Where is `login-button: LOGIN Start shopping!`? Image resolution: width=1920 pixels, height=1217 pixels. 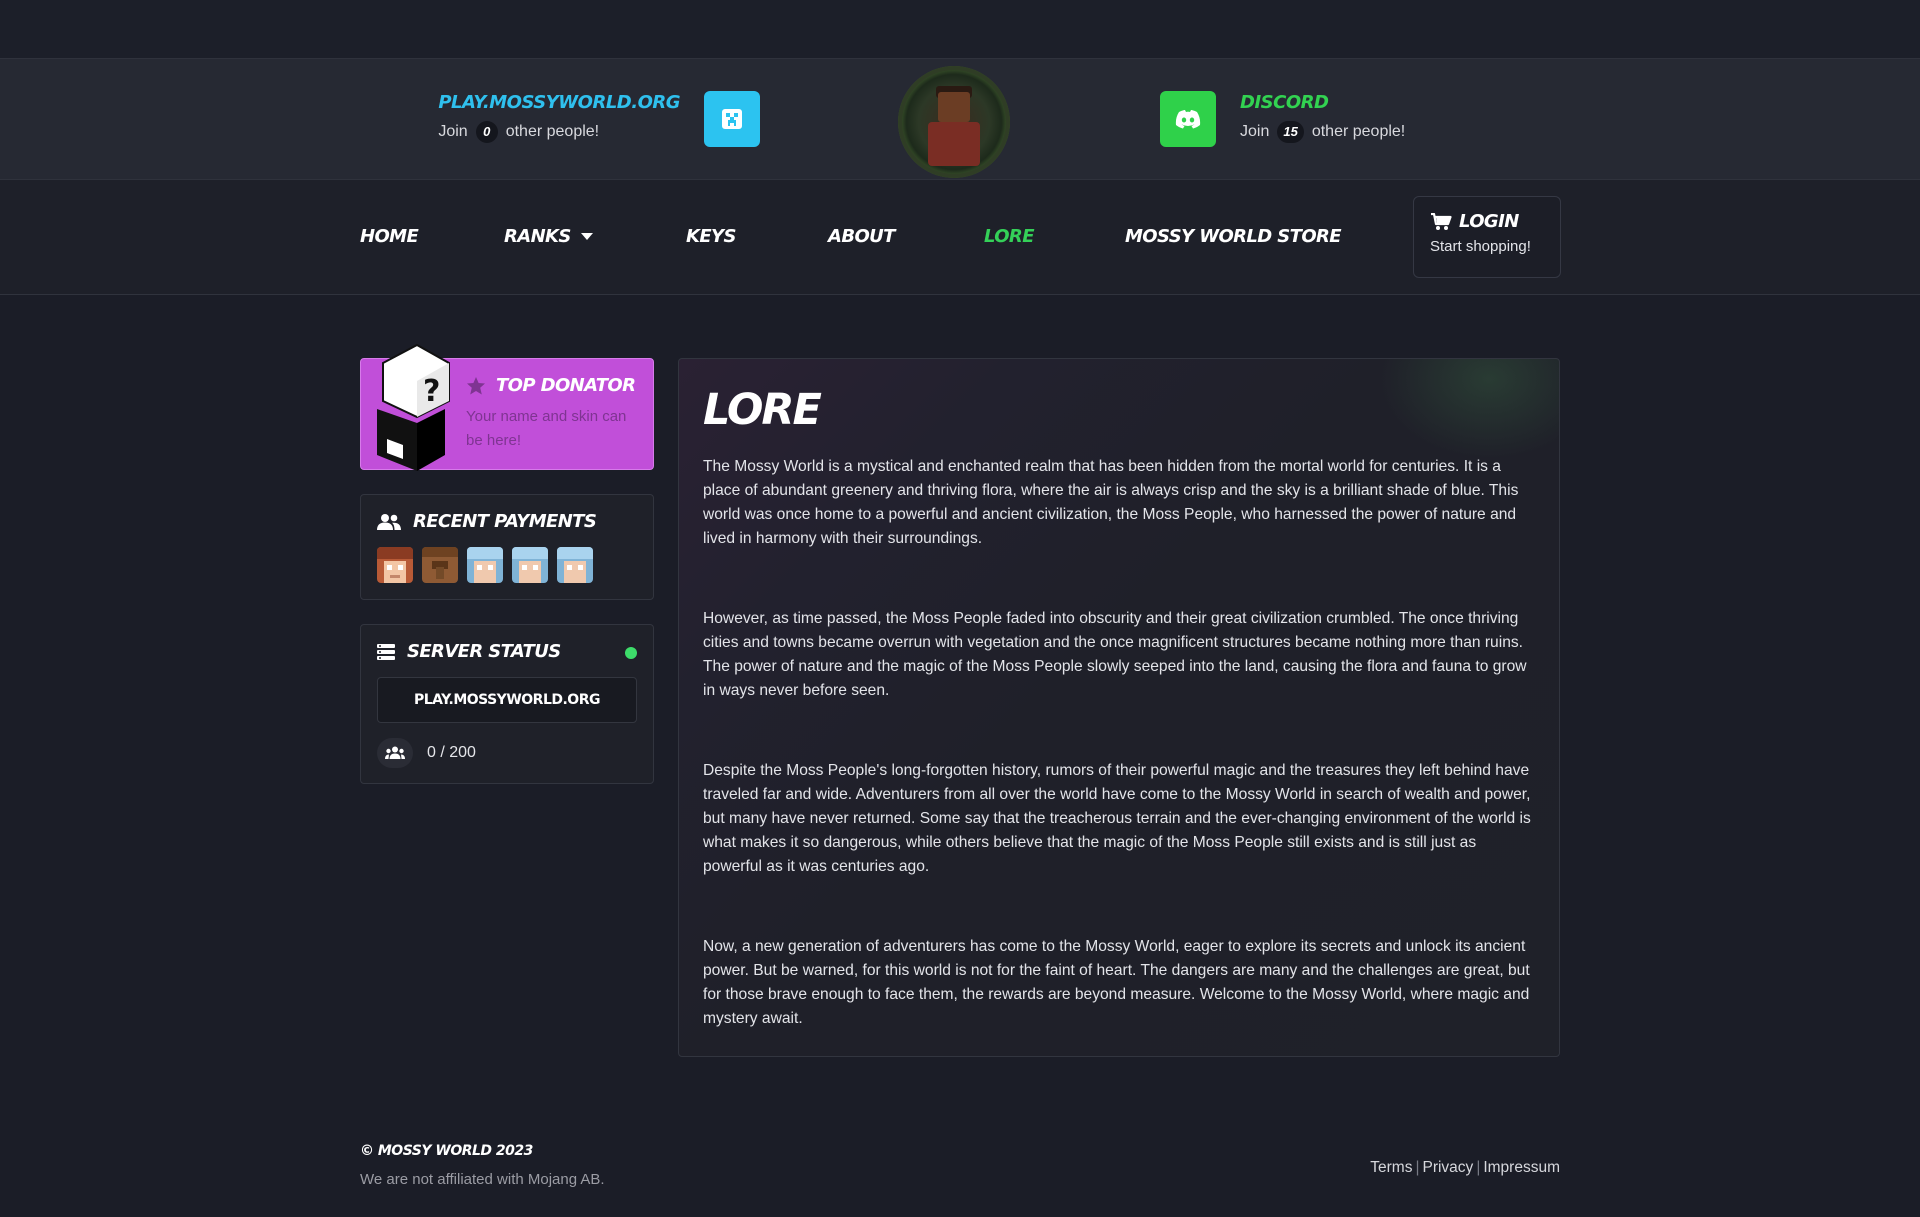
login-button: LOGIN Start shopping! is located at coordinates (1487, 237).